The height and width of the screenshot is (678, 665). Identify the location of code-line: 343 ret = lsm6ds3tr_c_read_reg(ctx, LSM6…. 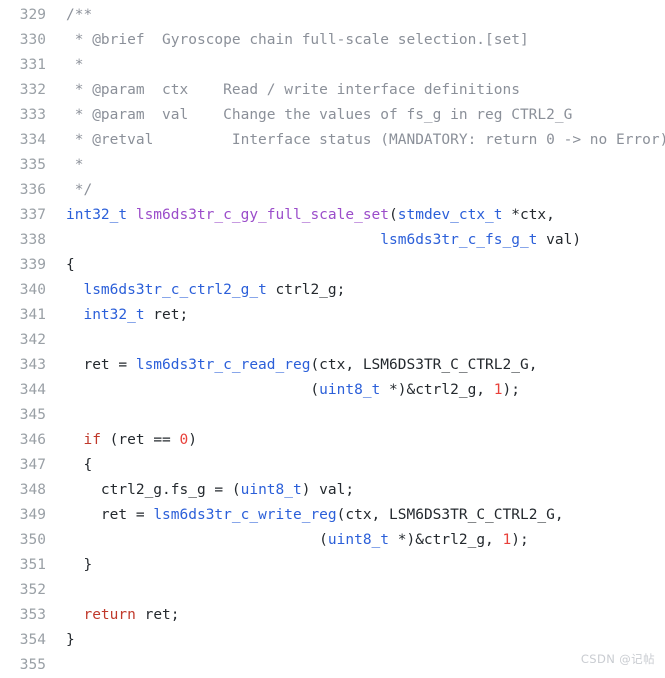
(332, 365).